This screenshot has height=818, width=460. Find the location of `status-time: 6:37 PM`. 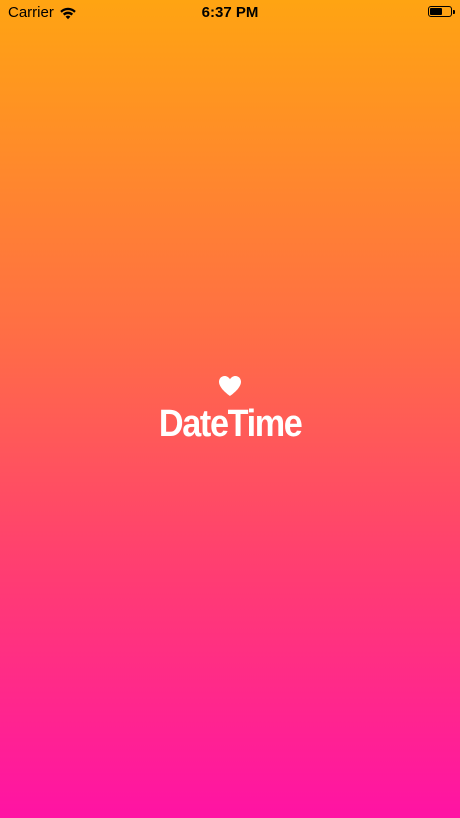

status-time: 6:37 PM is located at coordinates (230, 12).